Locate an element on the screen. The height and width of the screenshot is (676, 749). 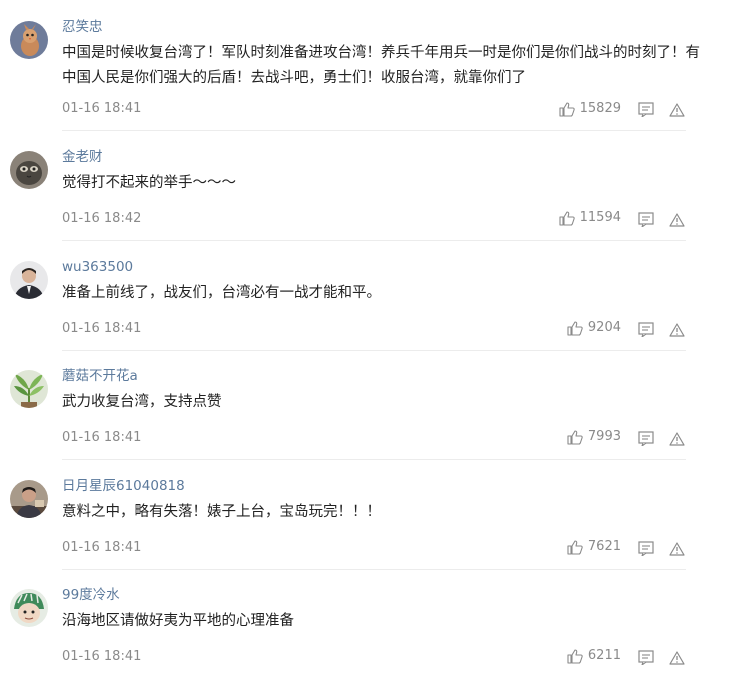
like-count: 7621 is located at coordinates (604, 546).